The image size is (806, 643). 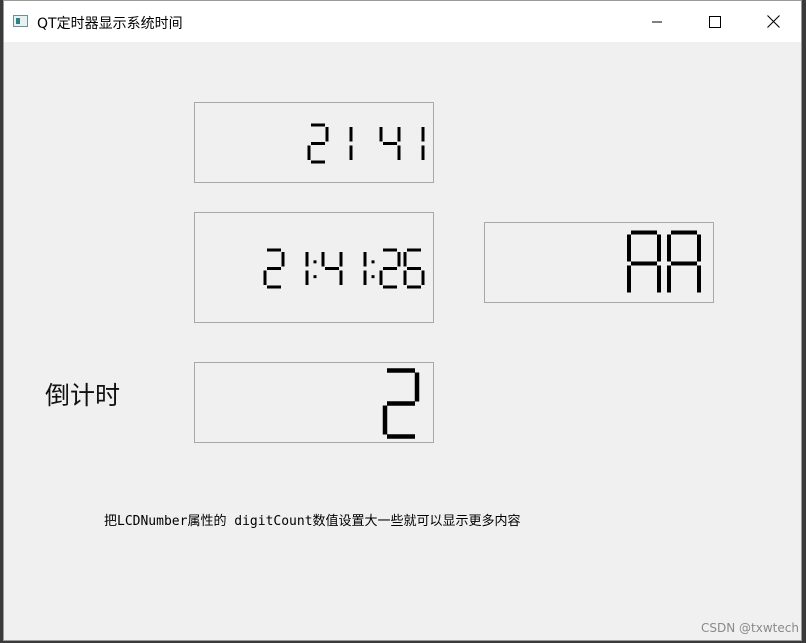 What do you see at coordinates (312, 521) in the screenshot?
I see `hint-text: 把LCDNumber属性的 digitCount数值设置大一些就可以显示更多内容` at bounding box center [312, 521].